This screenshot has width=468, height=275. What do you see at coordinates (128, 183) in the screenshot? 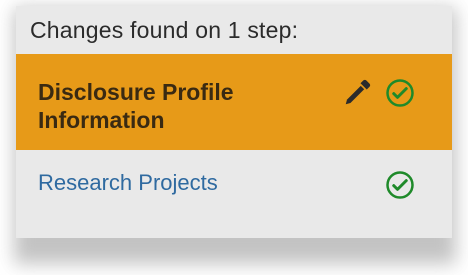
I see `step-label: Research Projects` at bounding box center [128, 183].